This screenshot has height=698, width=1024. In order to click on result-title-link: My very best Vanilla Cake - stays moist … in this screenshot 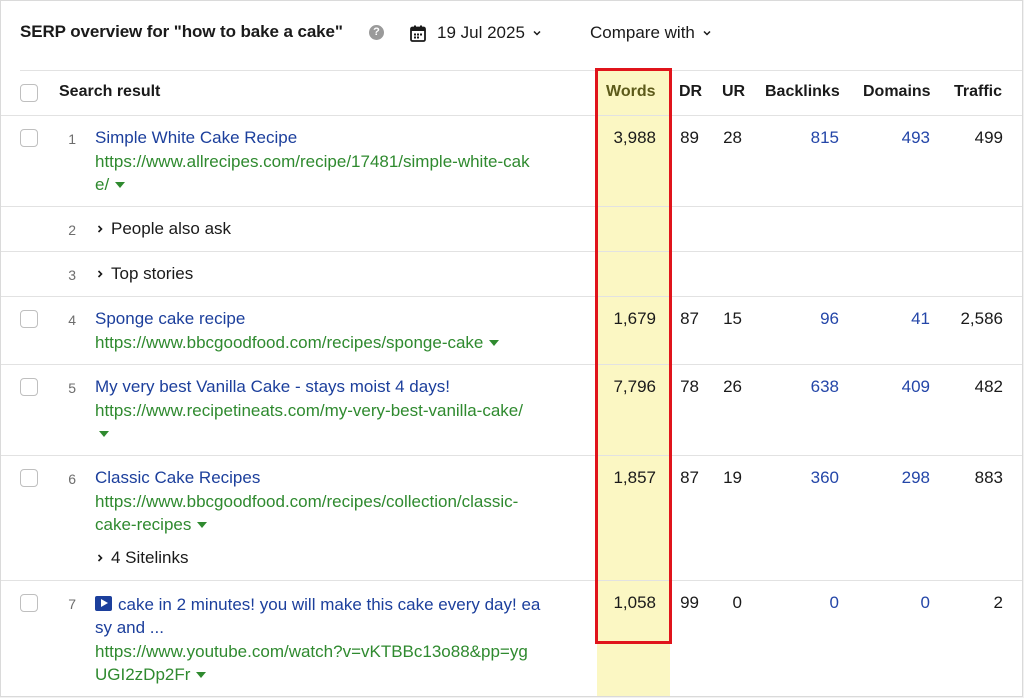, I will do `click(272, 387)`.